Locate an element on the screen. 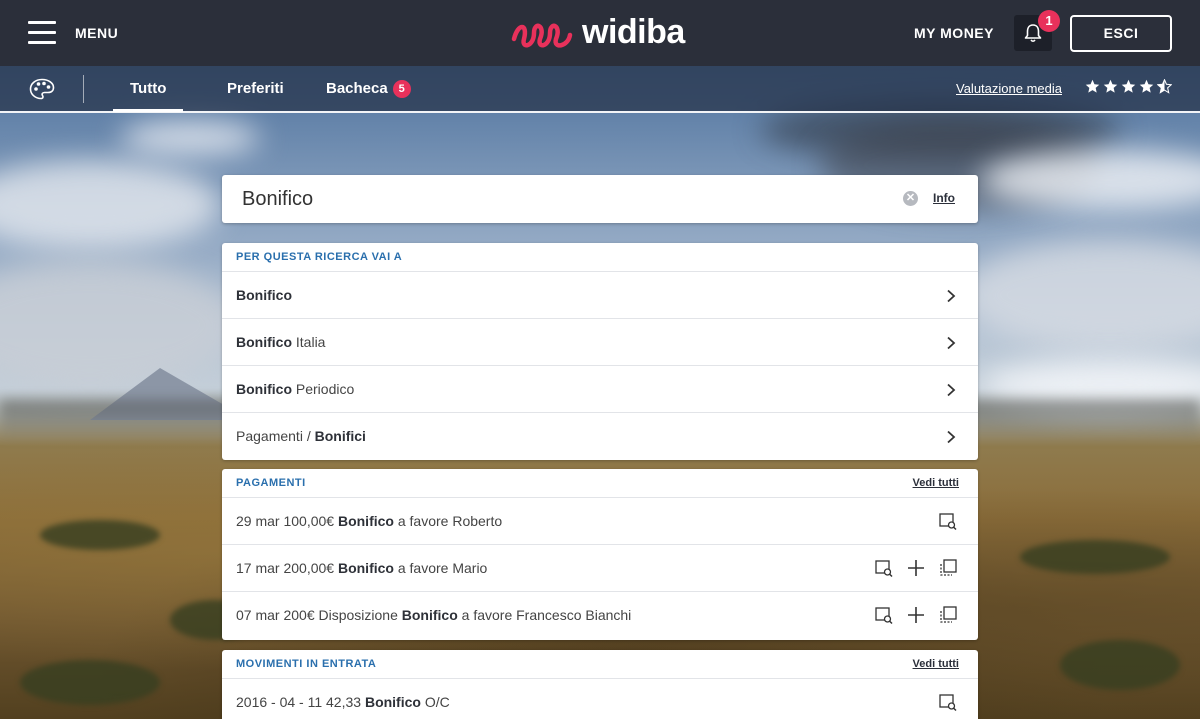 The height and width of the screenshot is (719, 1200). tab-tutto: Tutto is located at coordinates (148, 96).